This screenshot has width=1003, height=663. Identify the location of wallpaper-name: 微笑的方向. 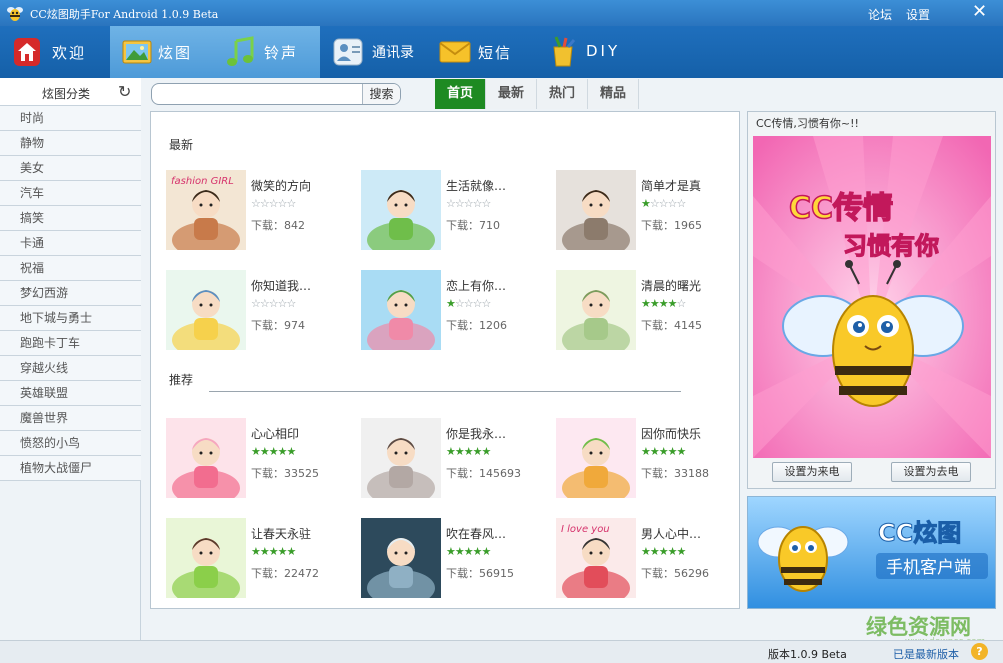
(301, 185).